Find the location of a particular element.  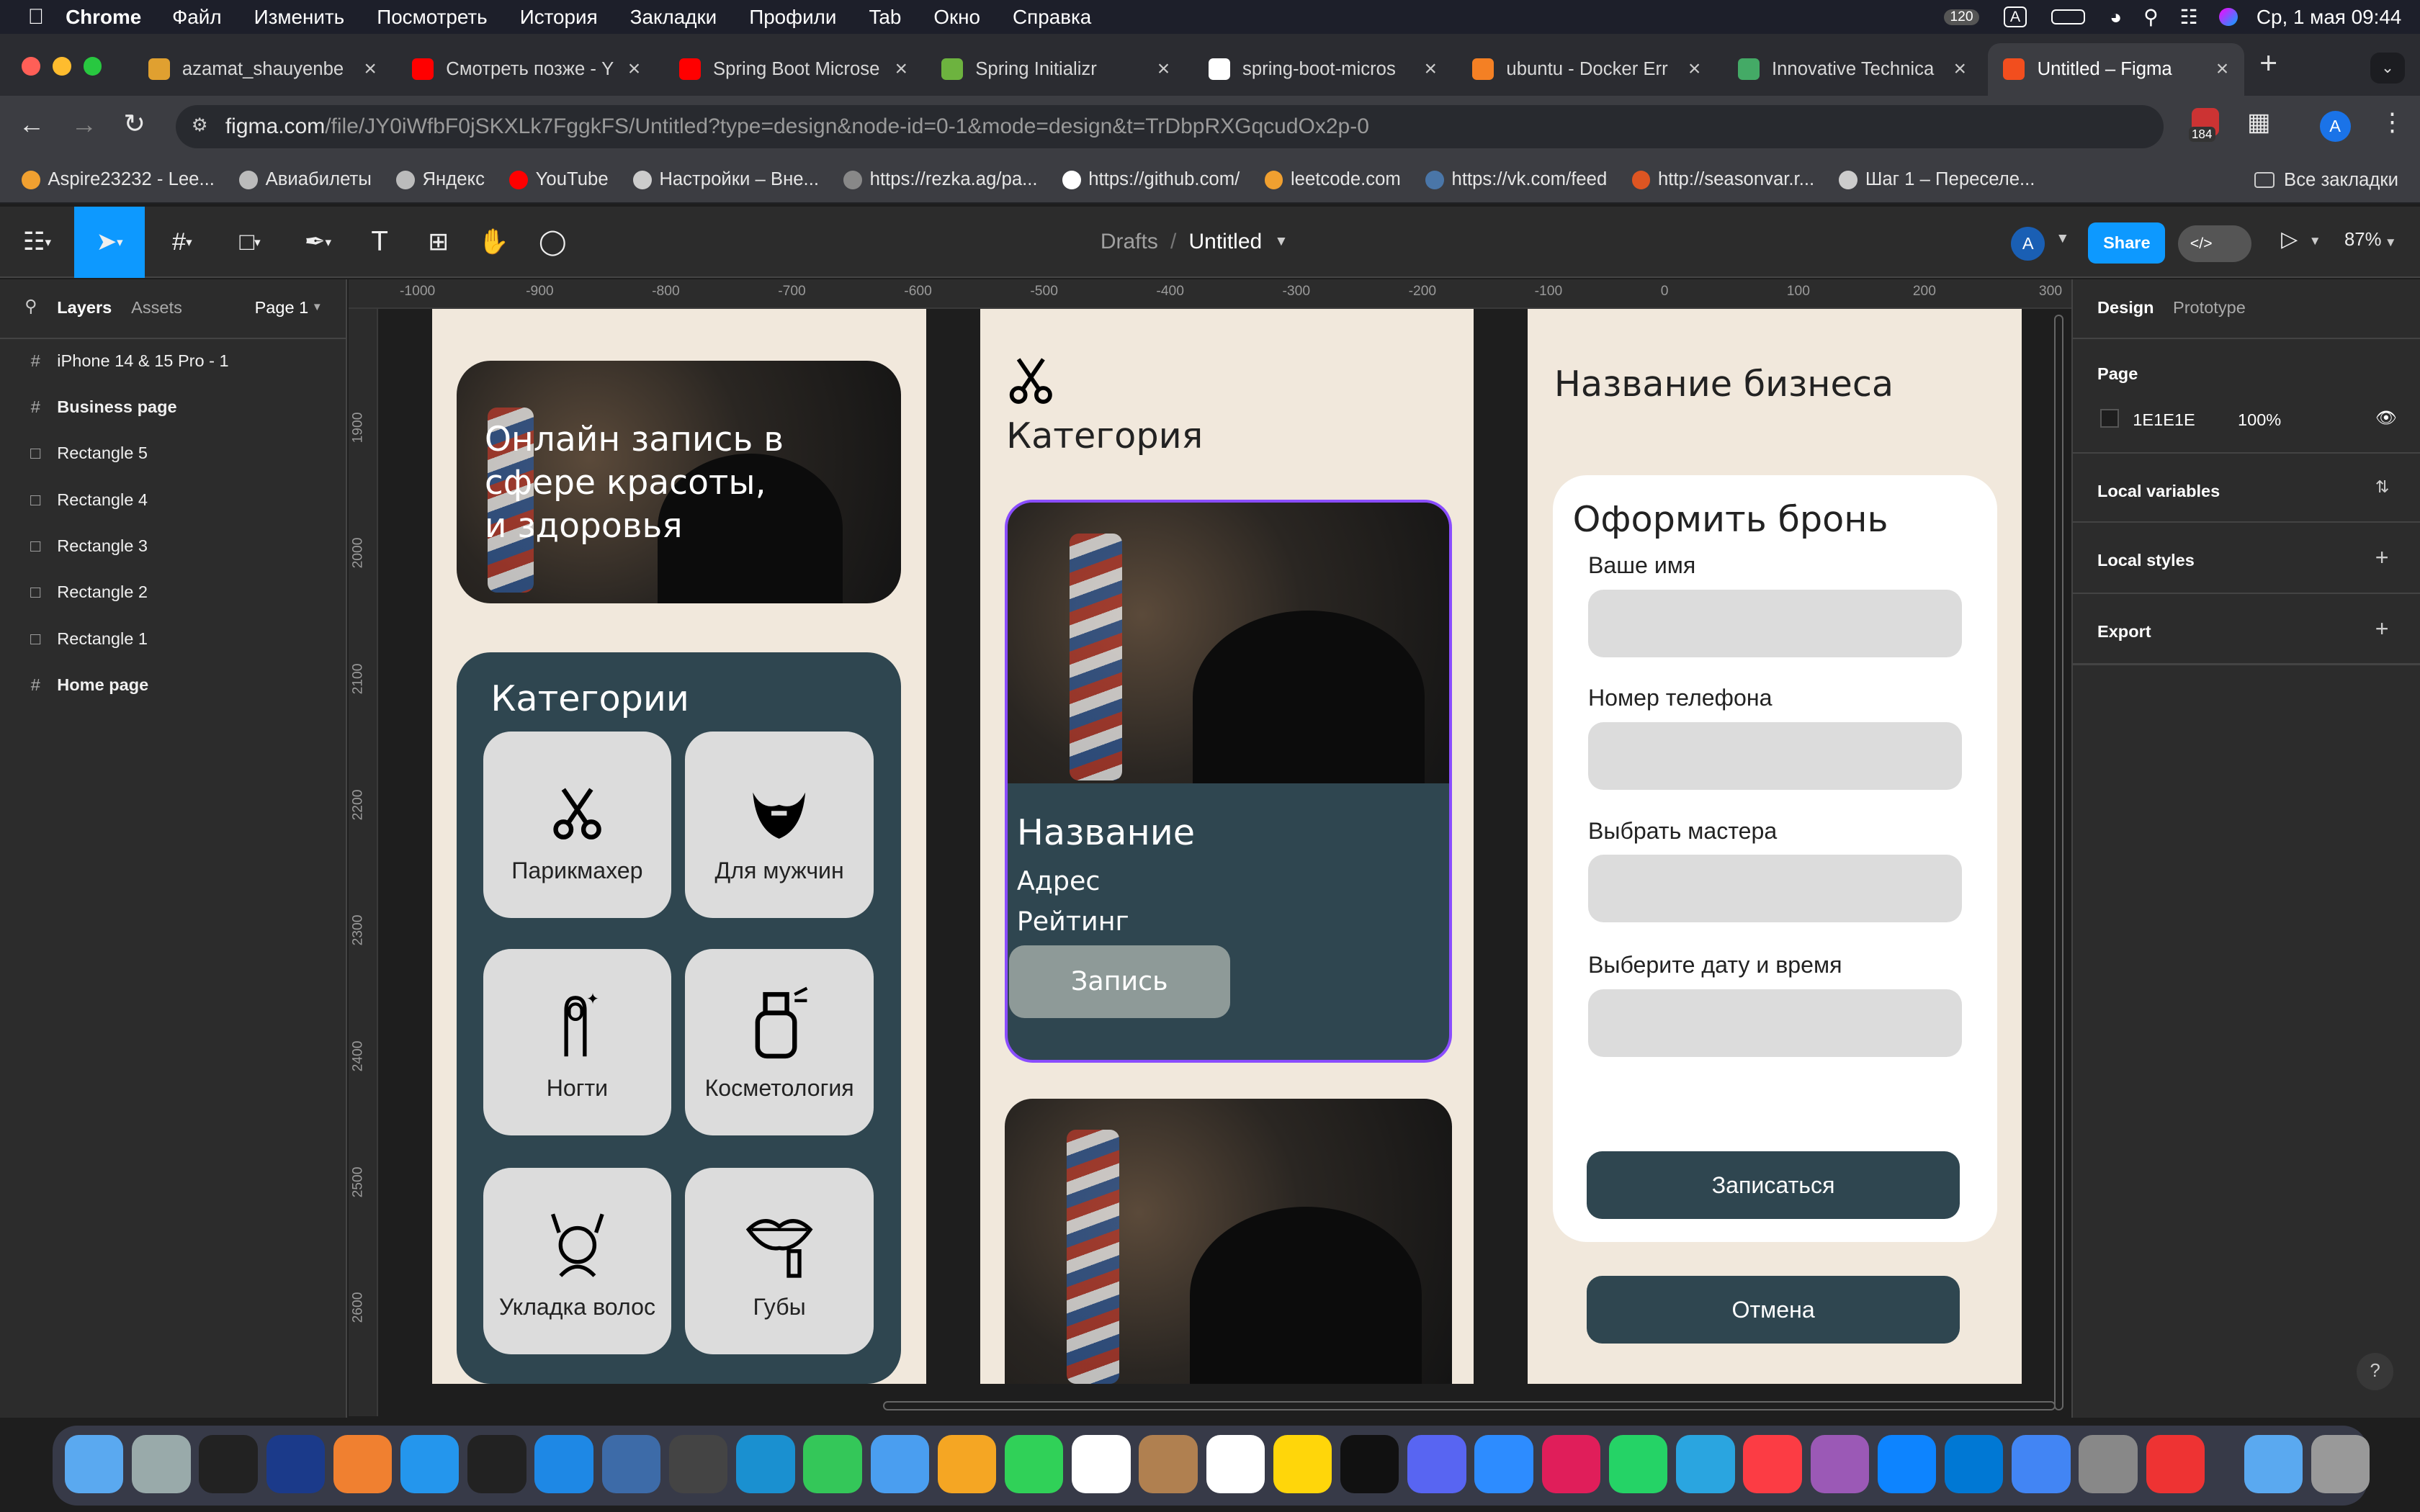

frame-category-page: Категория Название Адрес Рейтинг Запись is located at coordinates (1227, 846).